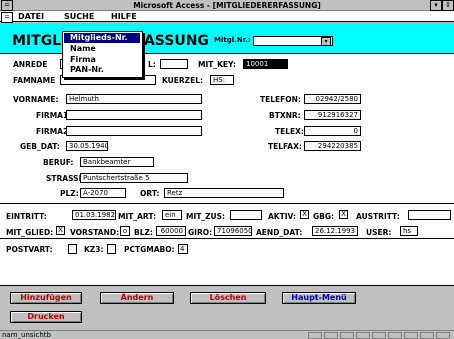  Describe the element at coordinates (174, 64) in the screenshot. I see `titel-field` at that location.